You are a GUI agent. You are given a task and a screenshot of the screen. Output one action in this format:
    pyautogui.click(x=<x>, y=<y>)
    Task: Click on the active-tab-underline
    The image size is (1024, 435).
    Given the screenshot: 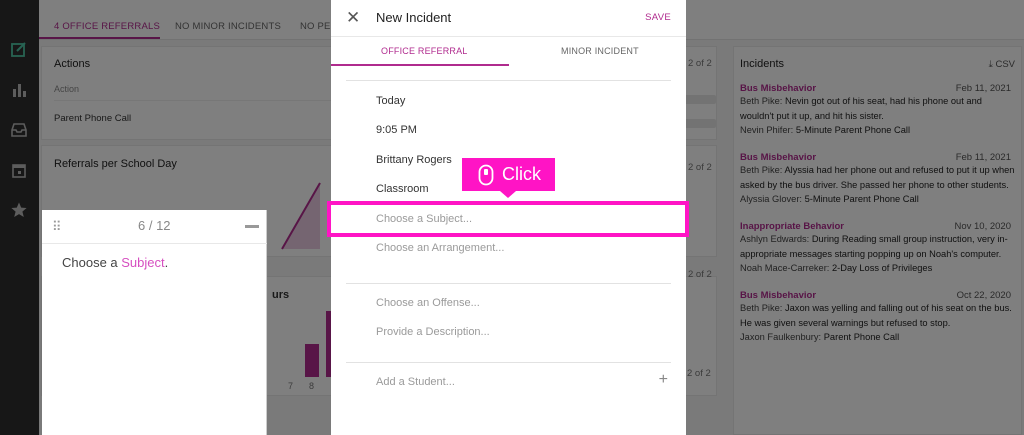 What is the action you would take?
    pyautogui.click(x=420, y=65)
    